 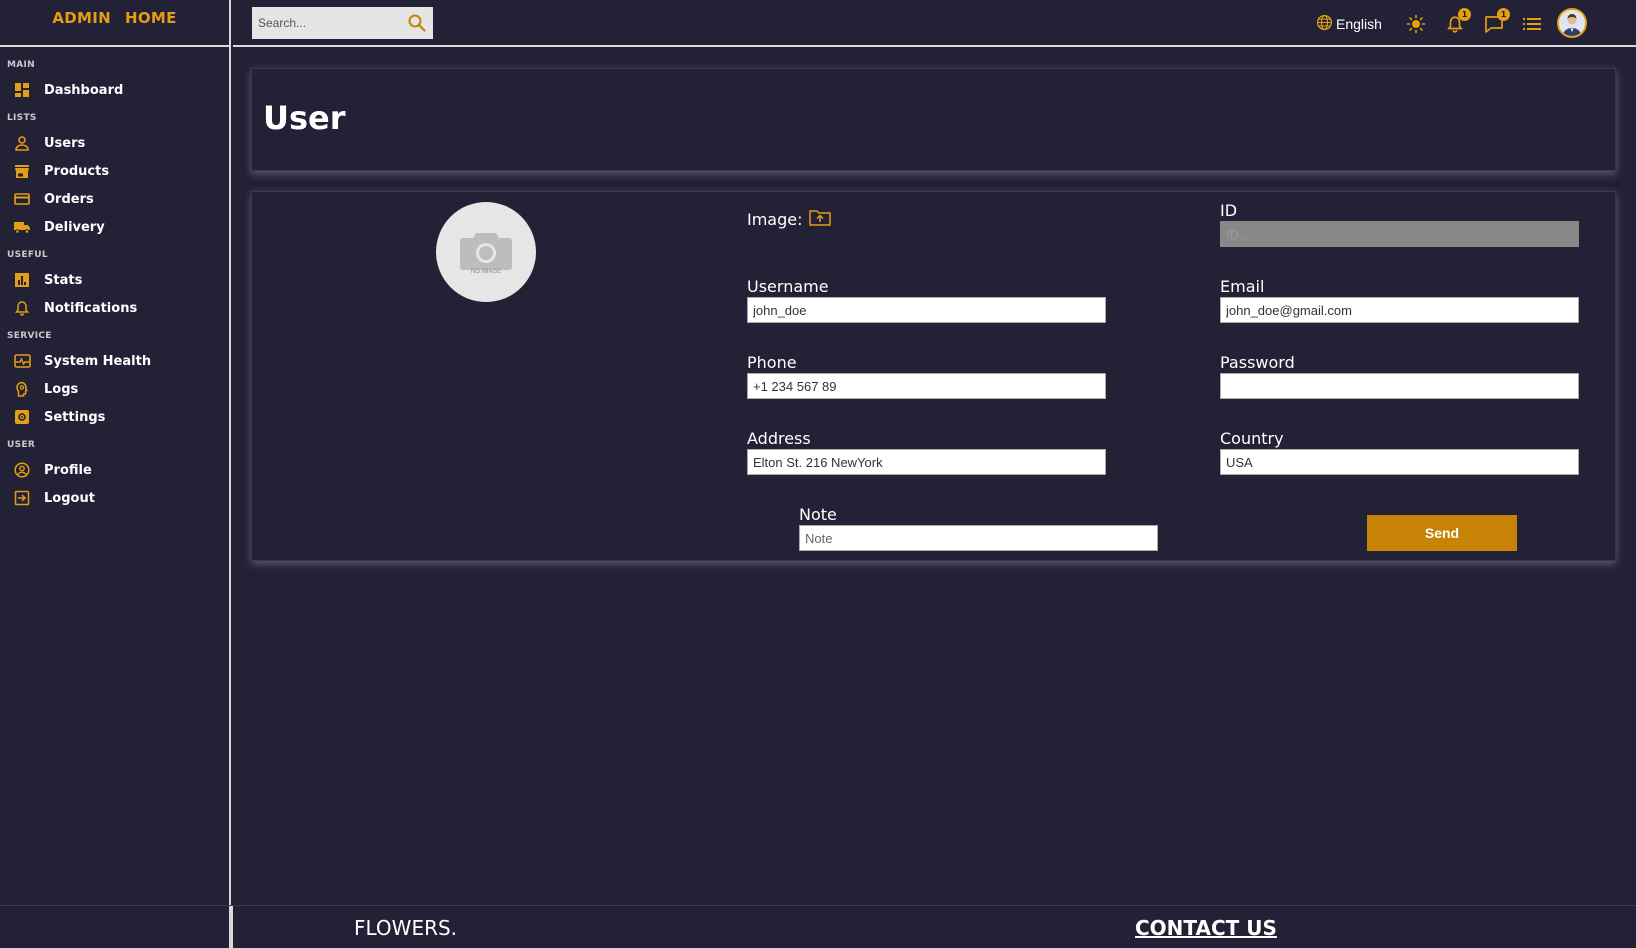 I want to click on id-label: ID, so click(x=1229, y=210).